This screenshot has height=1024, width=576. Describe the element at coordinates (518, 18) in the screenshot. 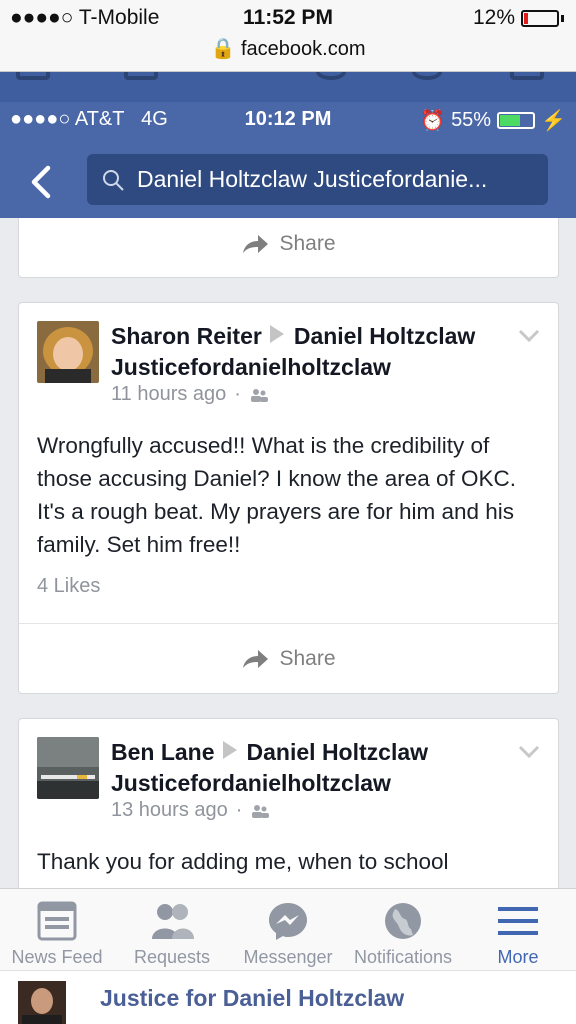

I see `battery-indicator: 12%` at that location.